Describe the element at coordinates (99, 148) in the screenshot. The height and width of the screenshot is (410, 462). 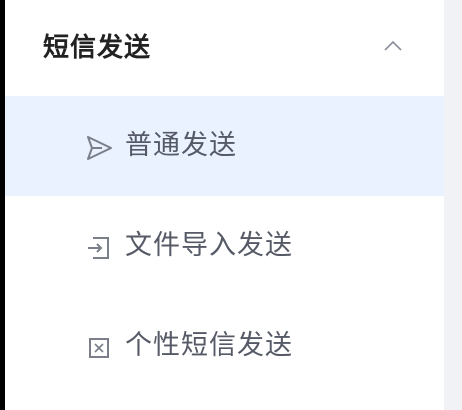
I see `send-icon` at that location.